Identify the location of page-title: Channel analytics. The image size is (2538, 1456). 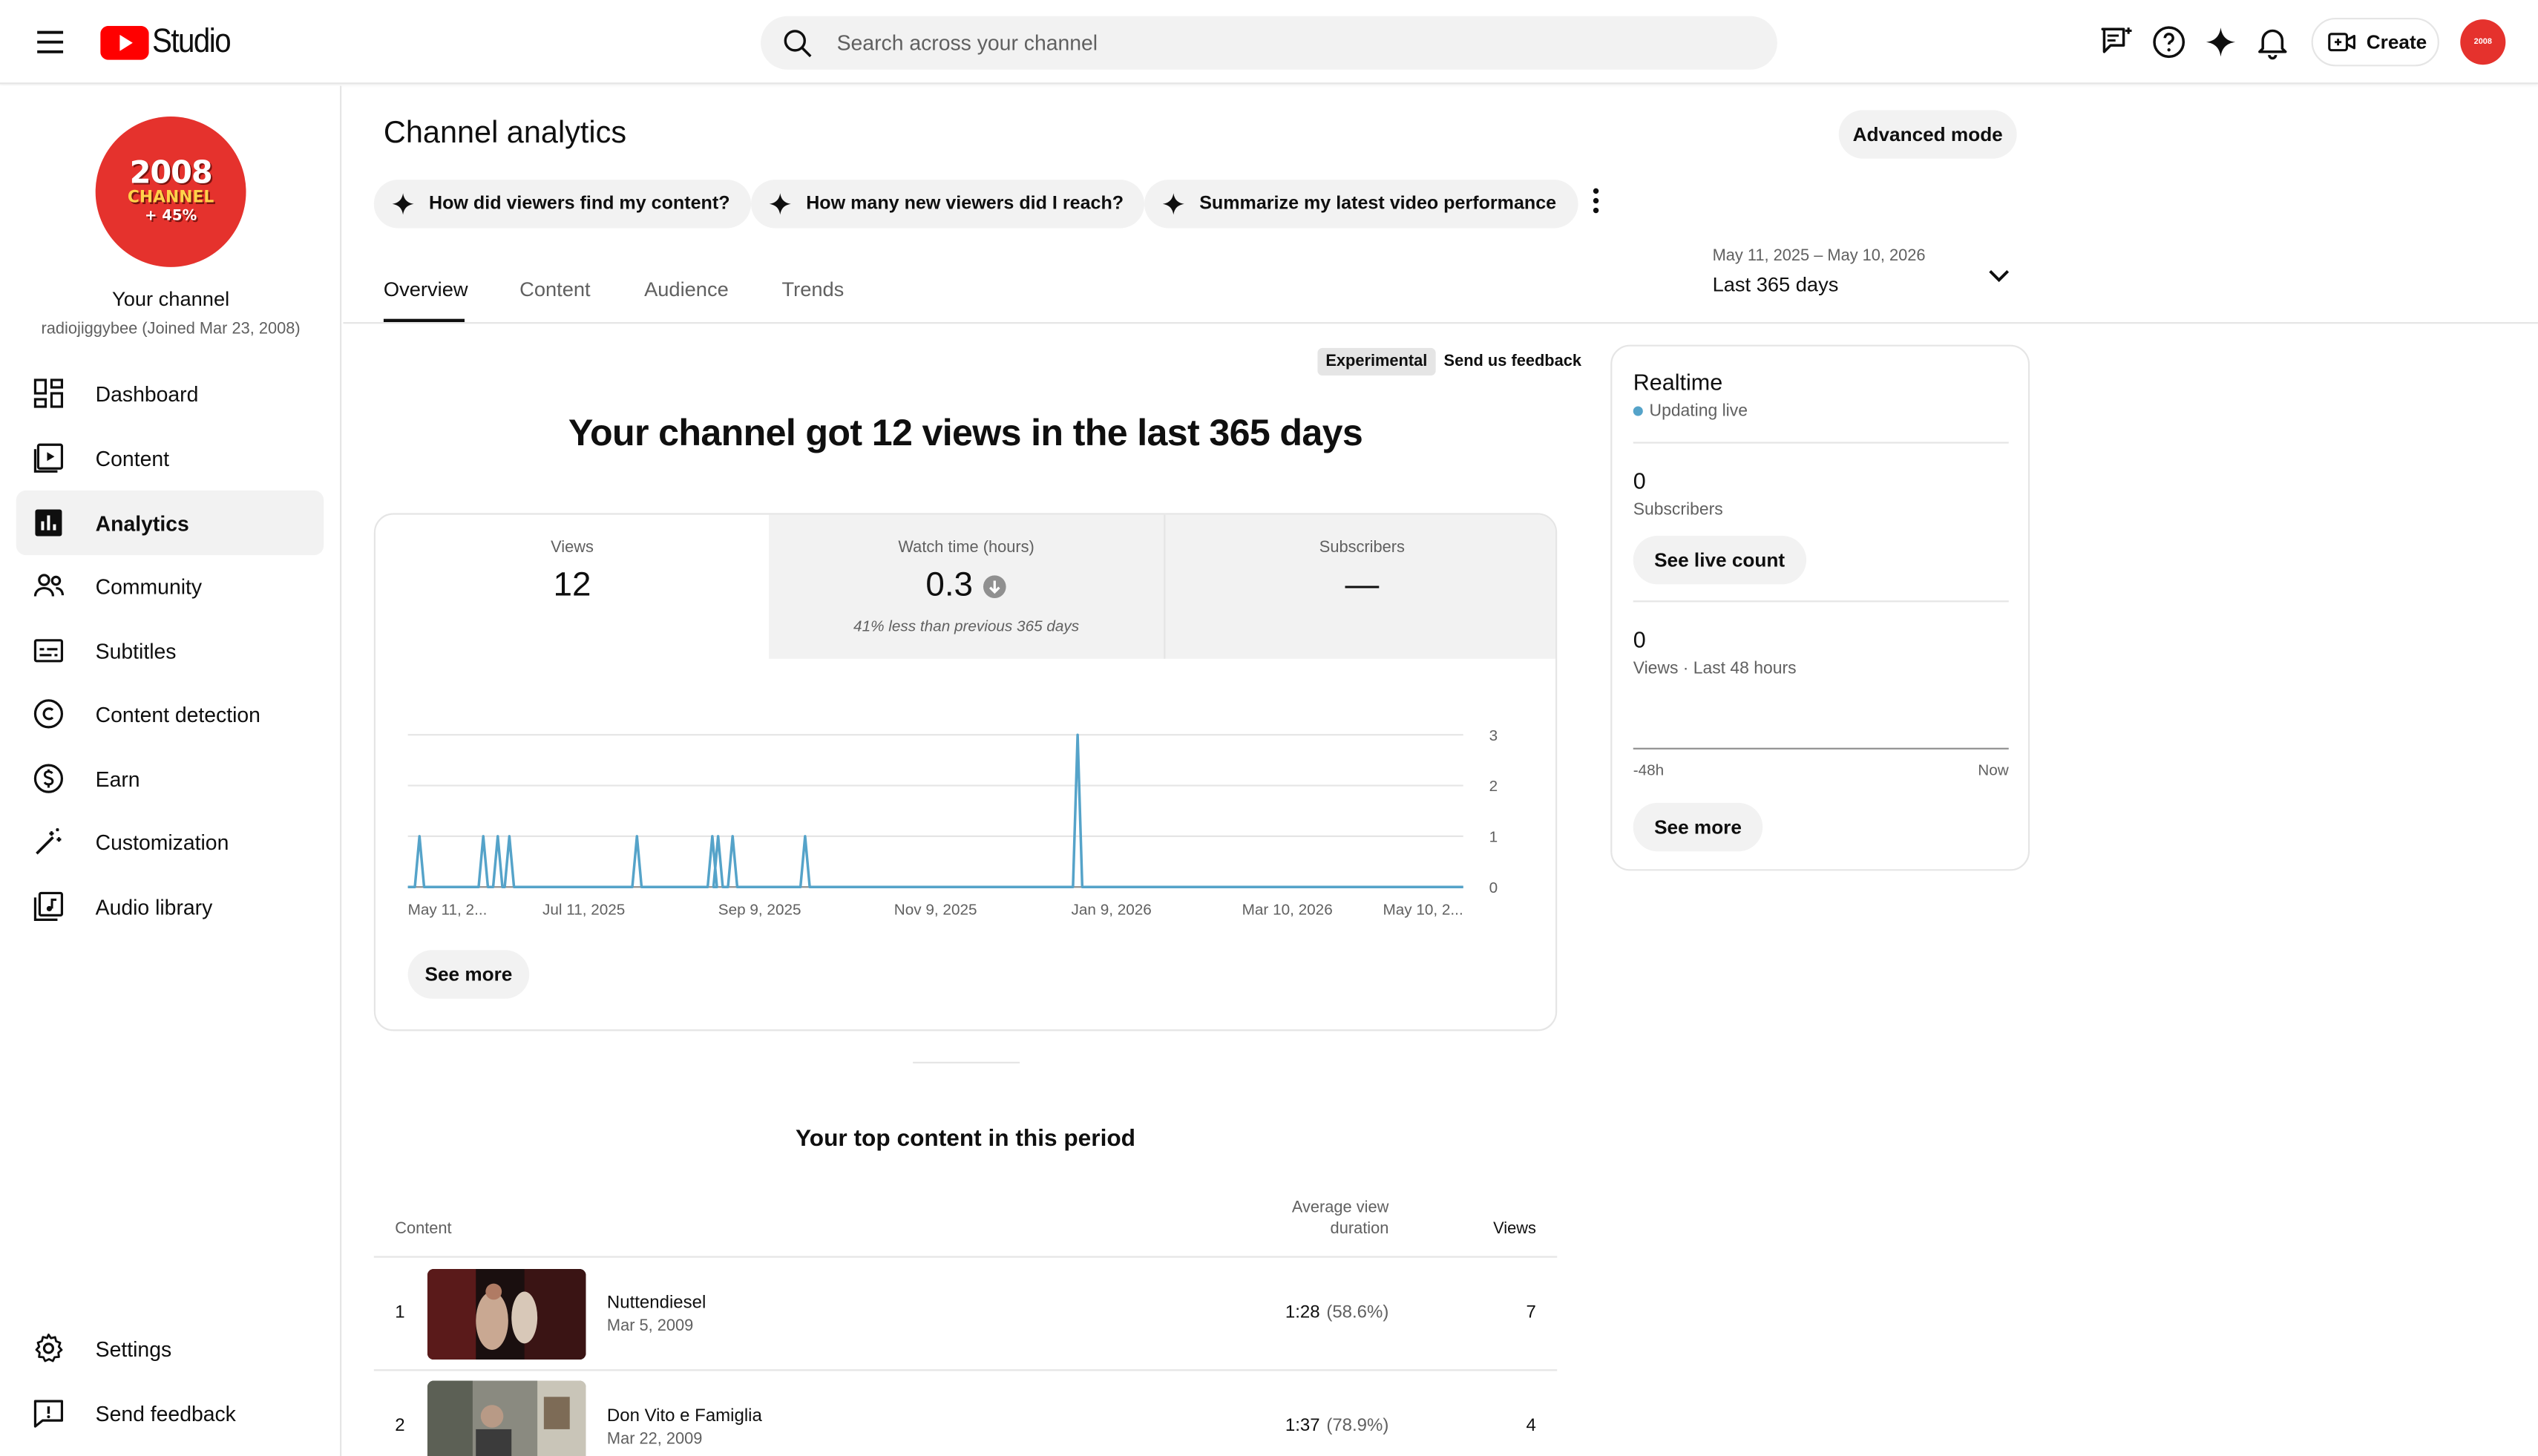
(505, 134).